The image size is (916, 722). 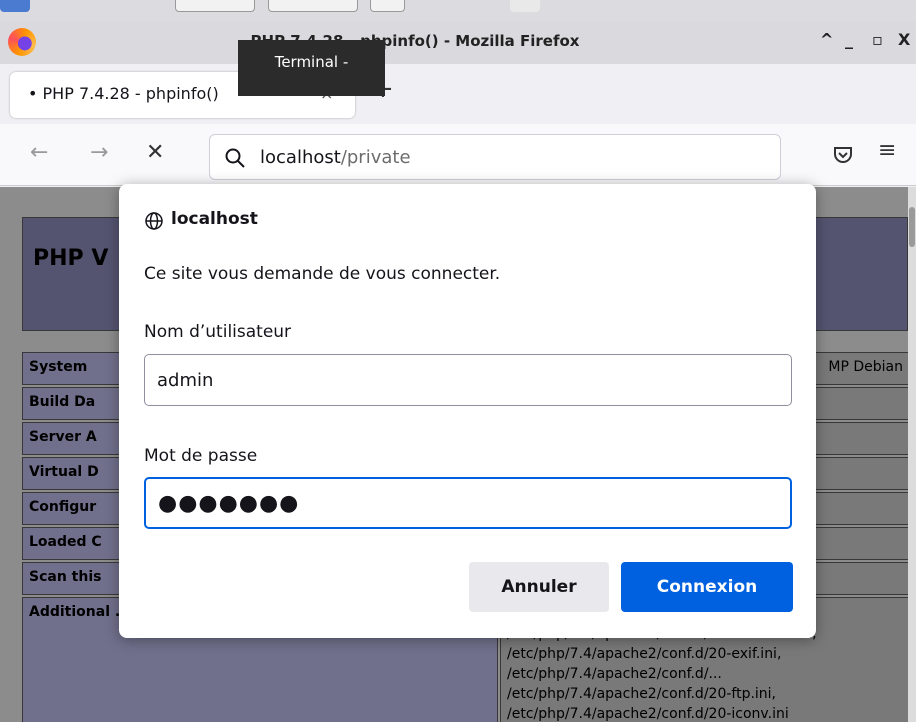 I want to click on url-path: /private, so click(x=375, y=157).